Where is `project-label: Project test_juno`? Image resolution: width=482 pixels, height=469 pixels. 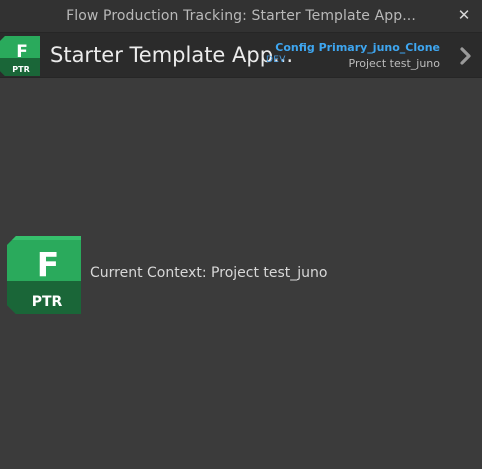 project-label: Project test_juno is located at coordinates (394, 63).